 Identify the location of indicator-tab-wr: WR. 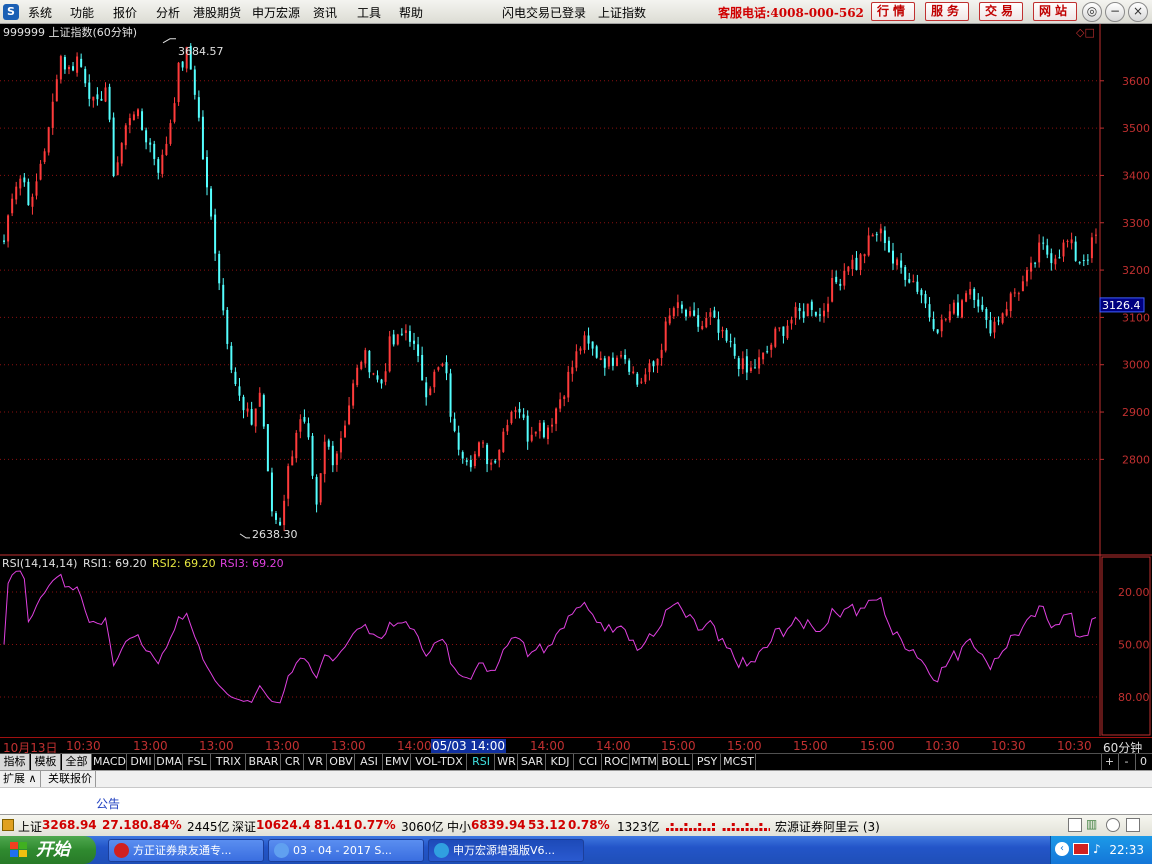
(507, 762).